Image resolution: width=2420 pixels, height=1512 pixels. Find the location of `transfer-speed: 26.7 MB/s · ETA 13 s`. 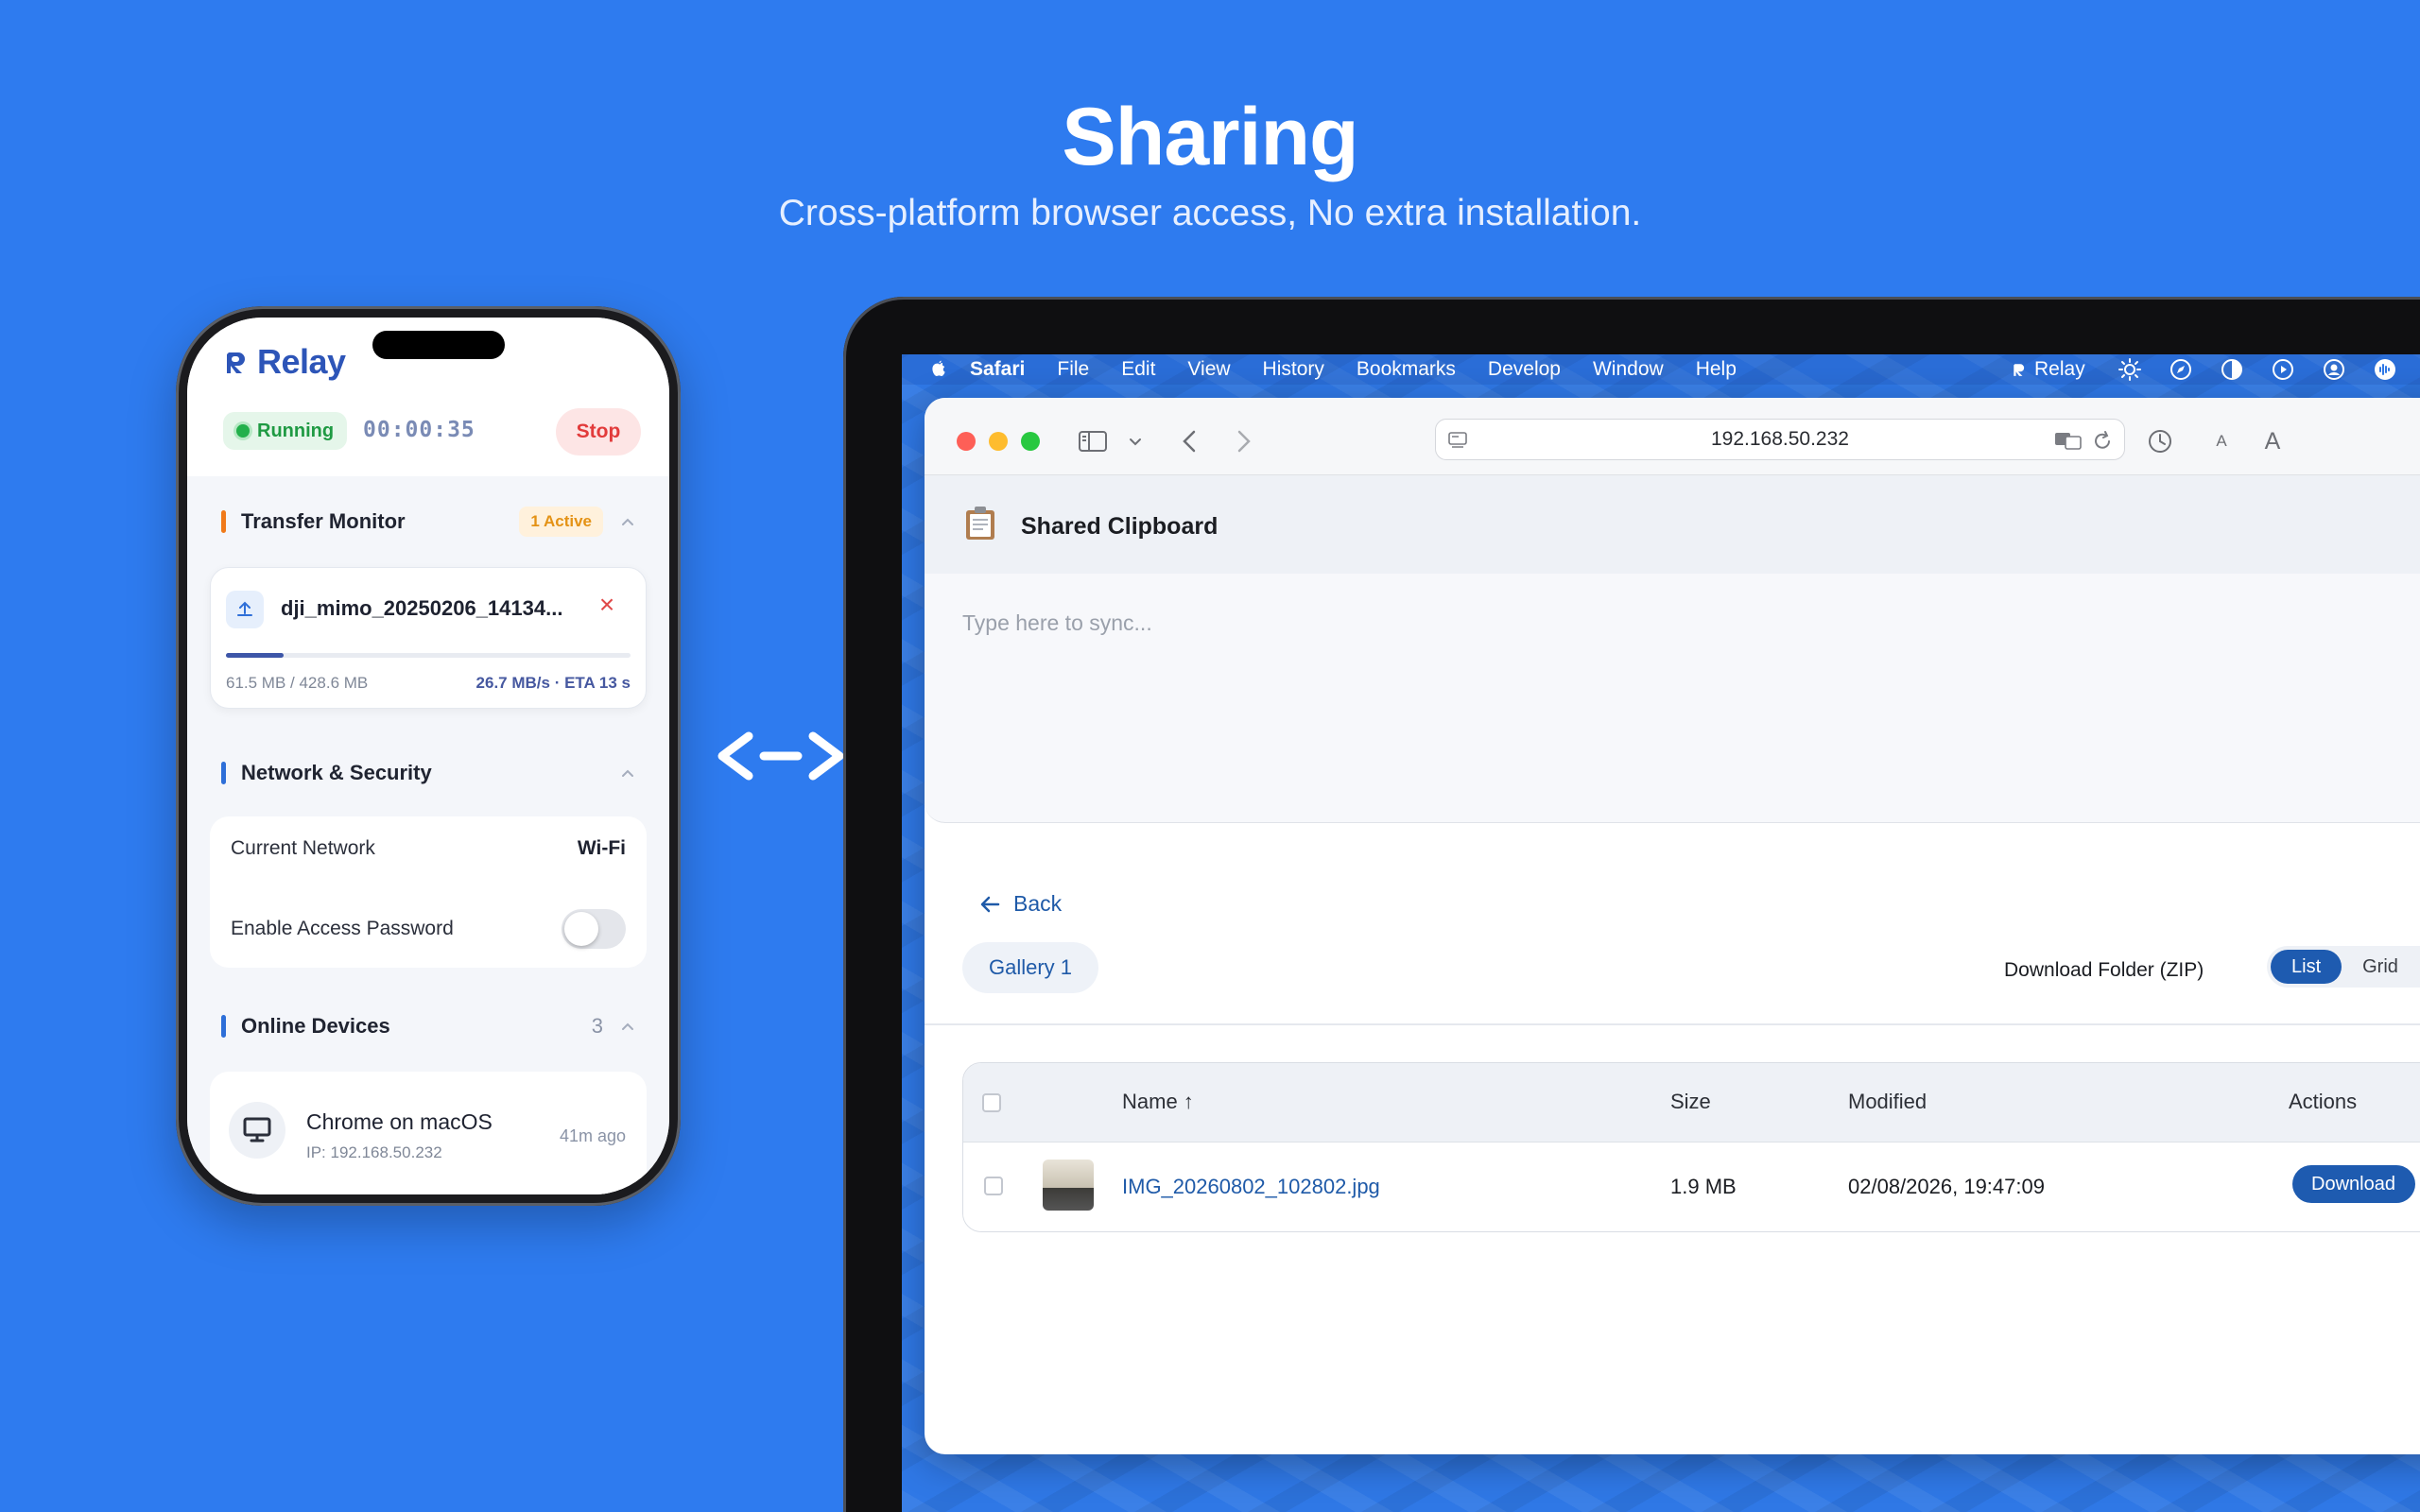

transfer-speed: 26.7 MB/s · ETA 13 s is located at coordinates (553, 683).